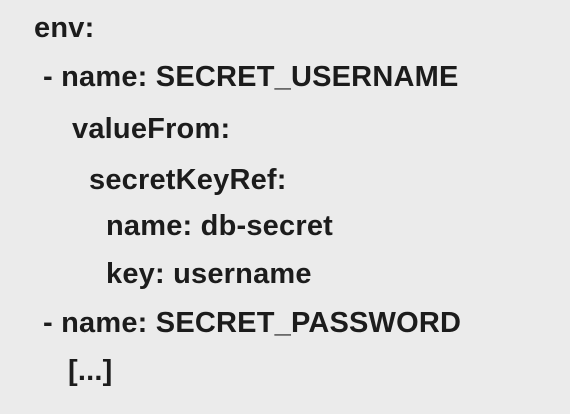  Describe the element at coordinates (251, 77) in the screenshot. I see `code-line-name-secret-username: - name: SECRET_USERNAME` at that location.